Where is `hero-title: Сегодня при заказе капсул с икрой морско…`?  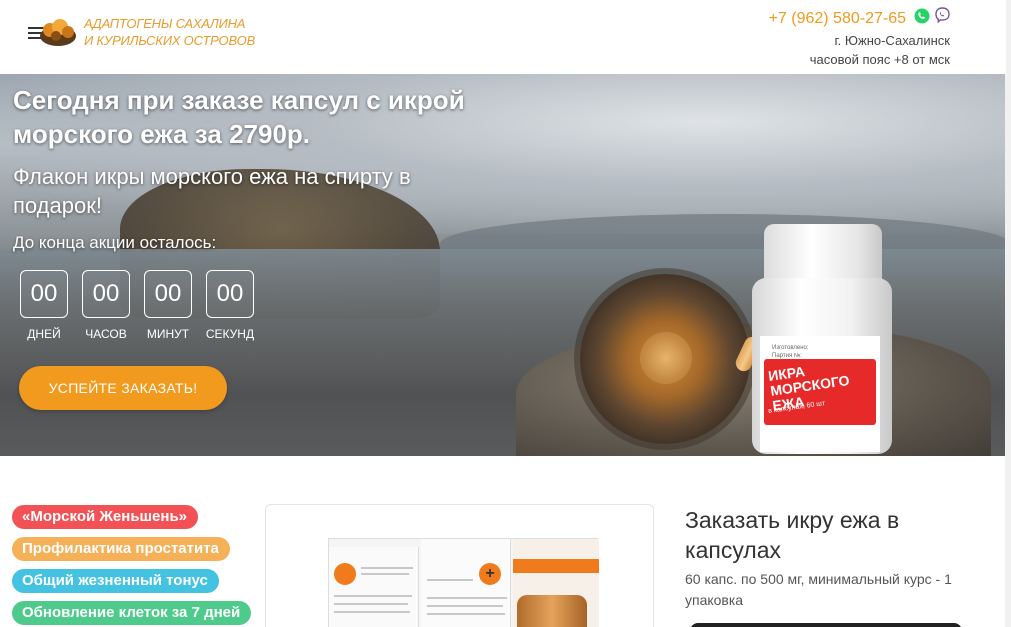
hero-title: Сегодня при заказе капсул с икрой морско… is located at coordinates (239, 117).